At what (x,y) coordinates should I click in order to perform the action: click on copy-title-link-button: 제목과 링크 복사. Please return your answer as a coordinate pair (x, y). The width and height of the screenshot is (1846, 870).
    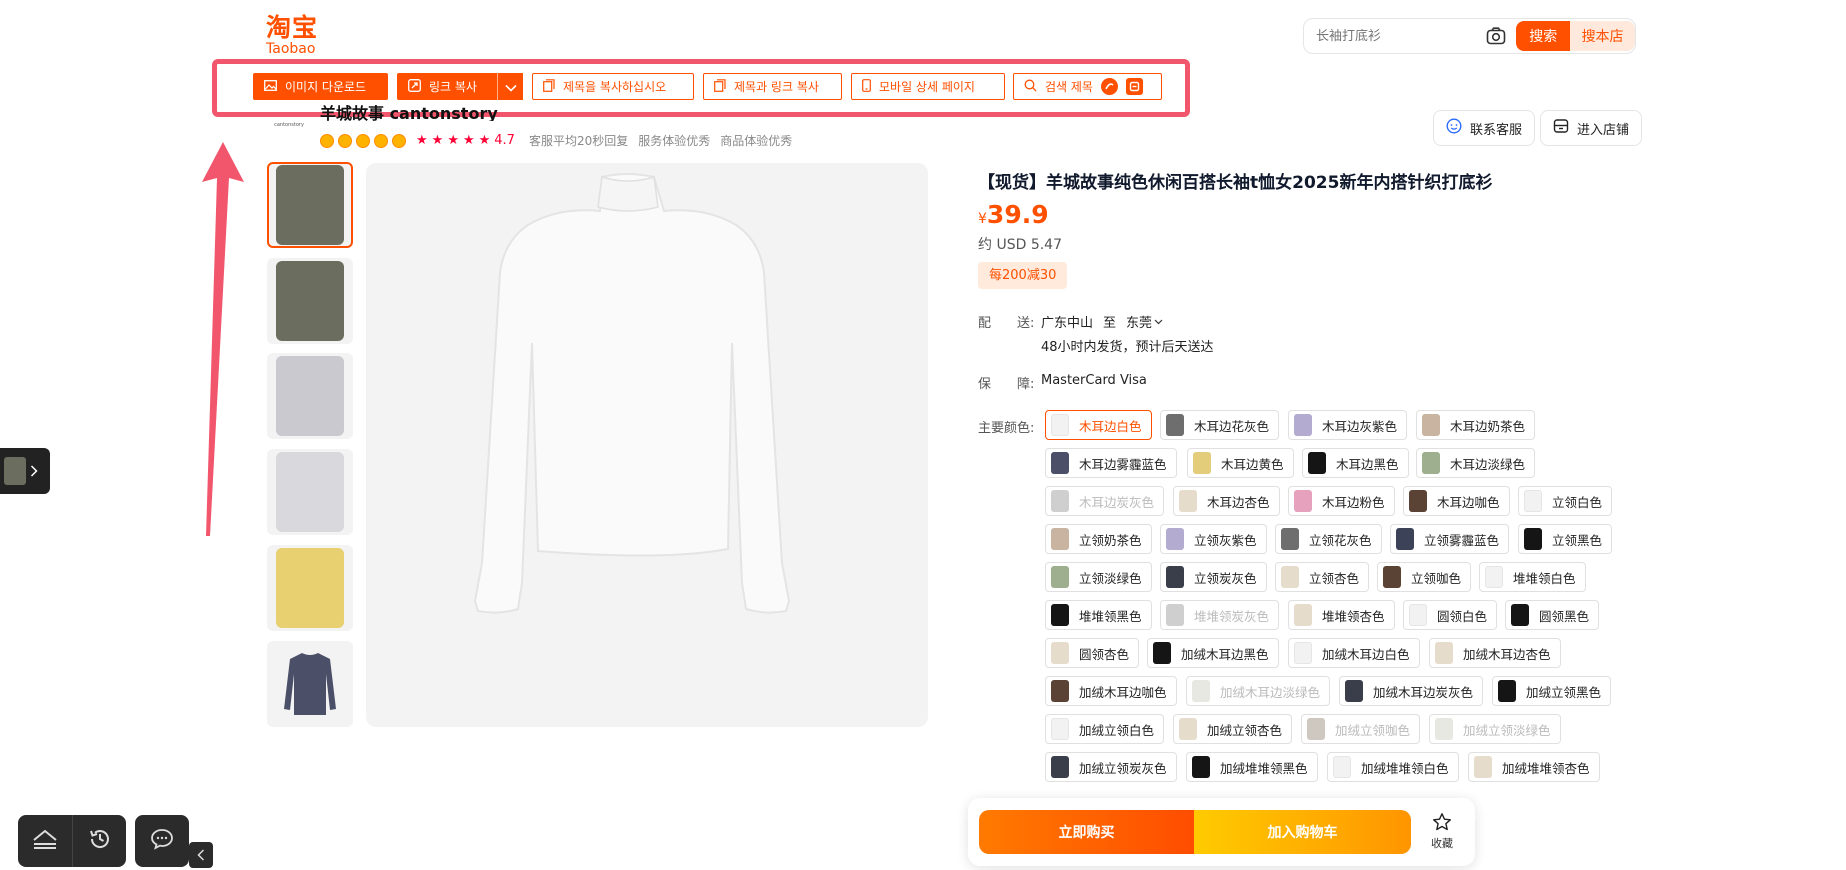
    Looking at the image, I should click on (772, 86).